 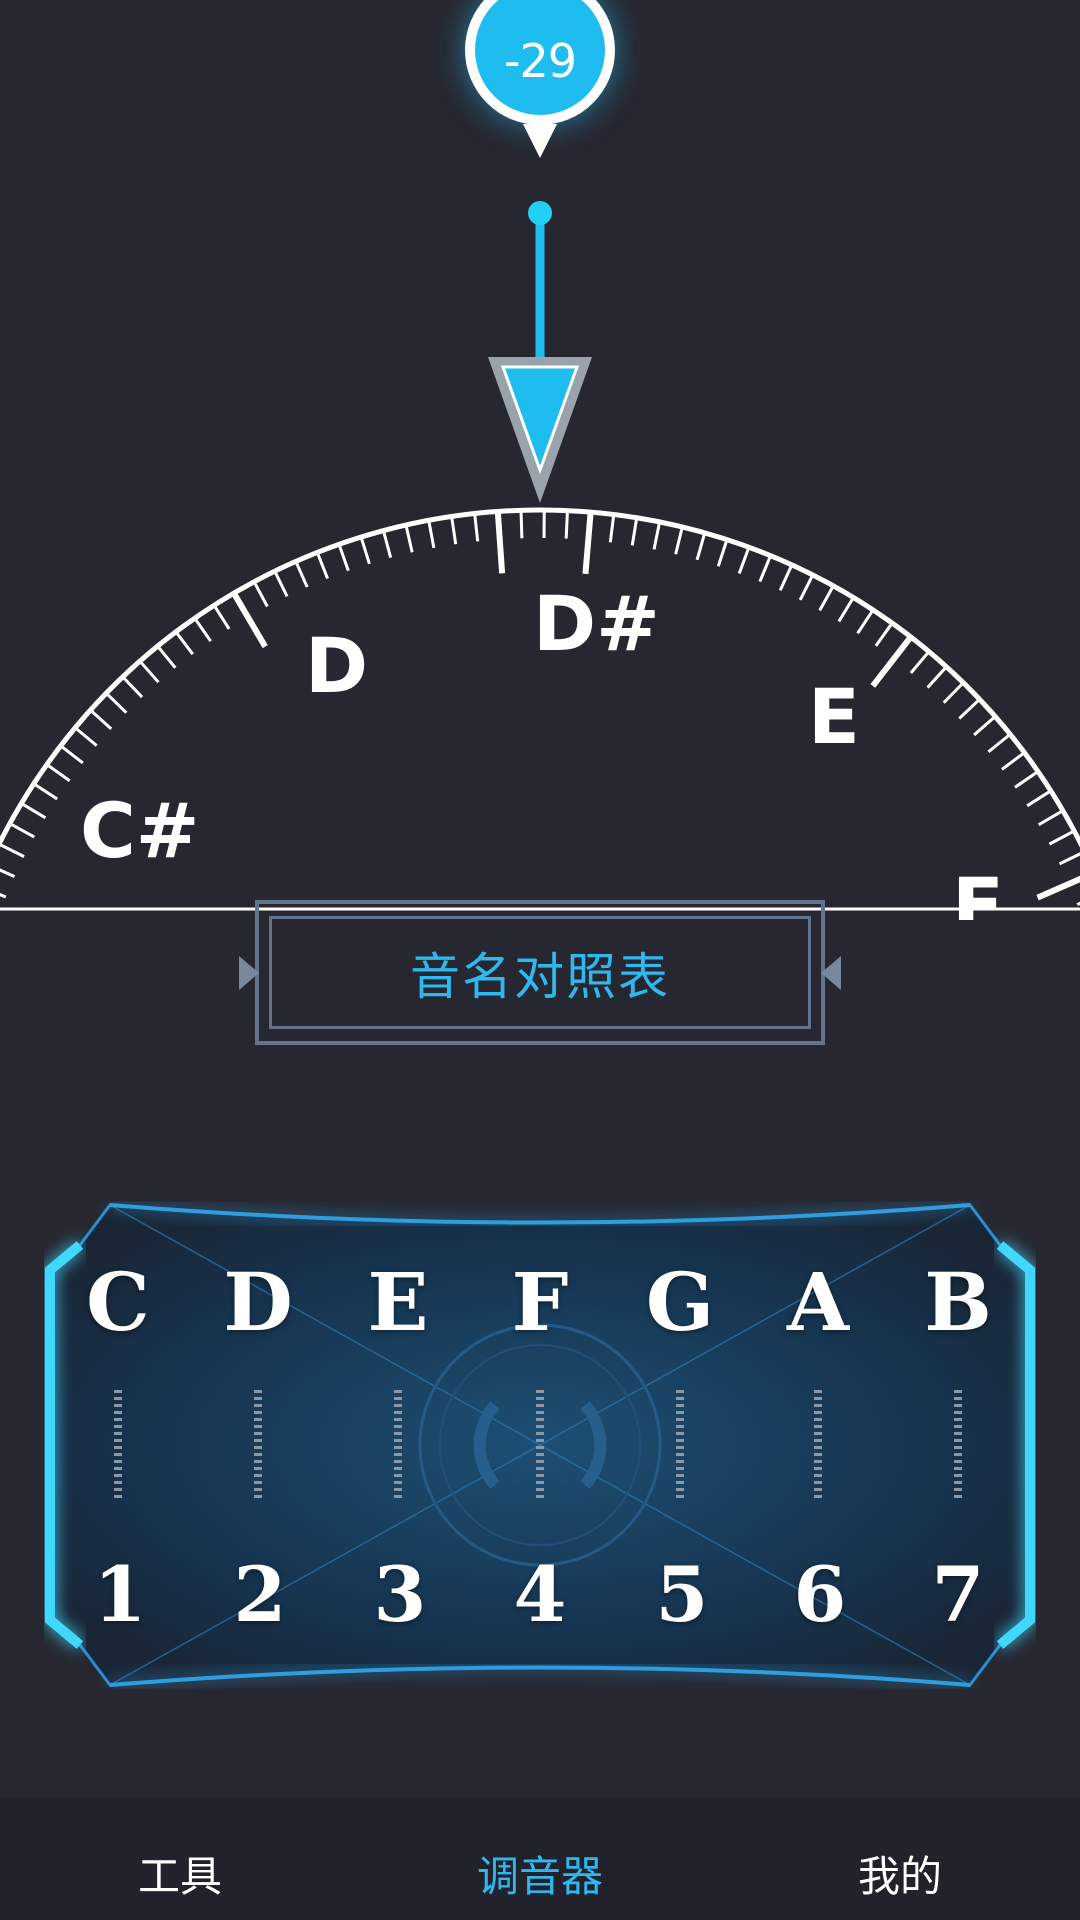 What do you see at coordinates (680, 1302) in the screenshot?
I see `panel-letter-g: G` at bounding box center [680, 1302].